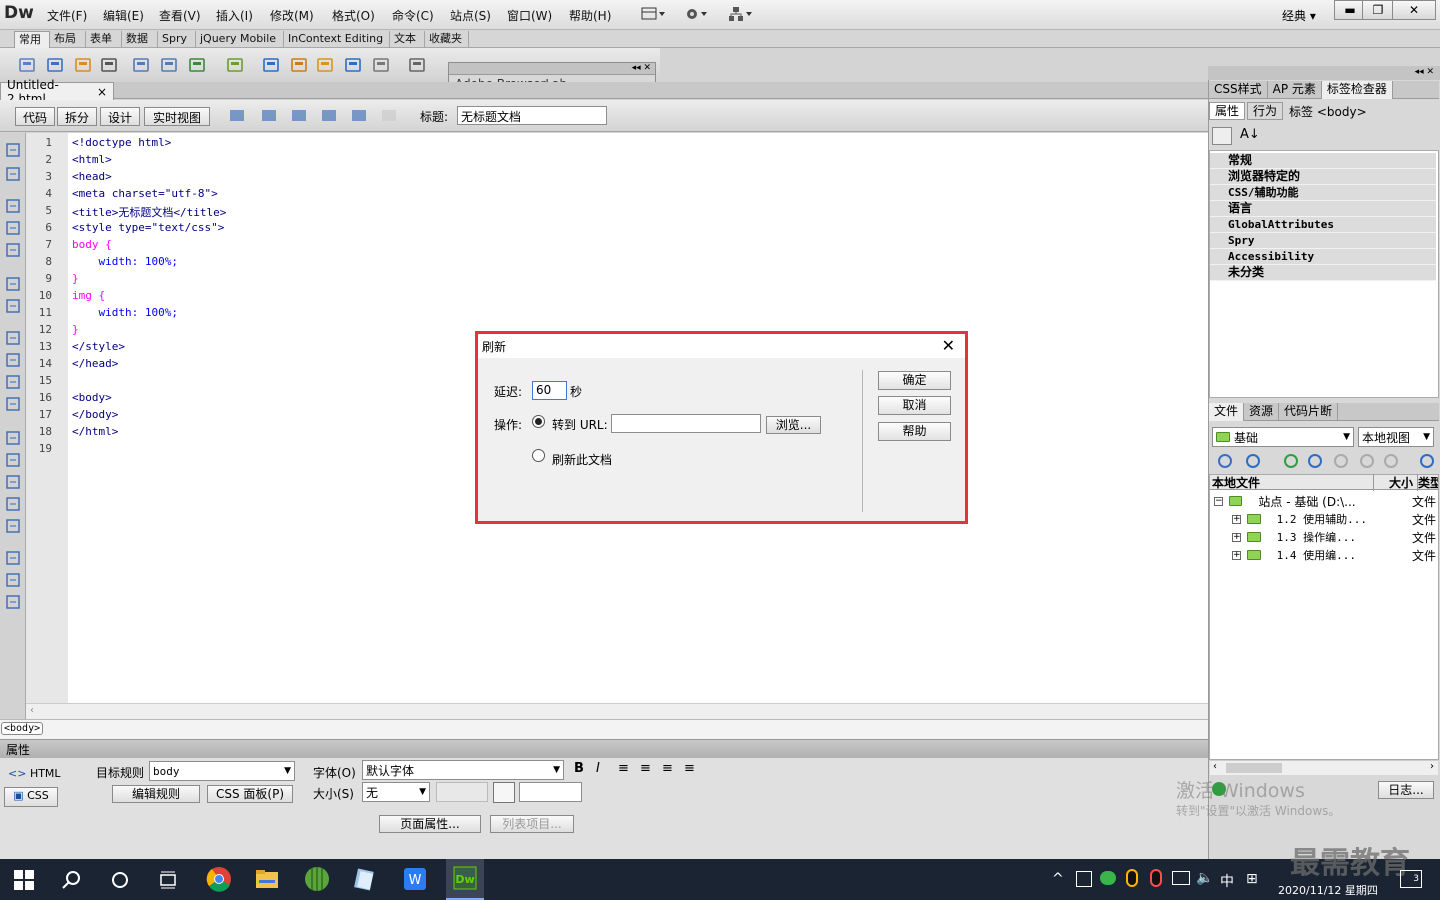 Image resolution: width=1440 pixels, height=900 pixels. I want to click on menu-item: 窗口(W), so click(529, 15).